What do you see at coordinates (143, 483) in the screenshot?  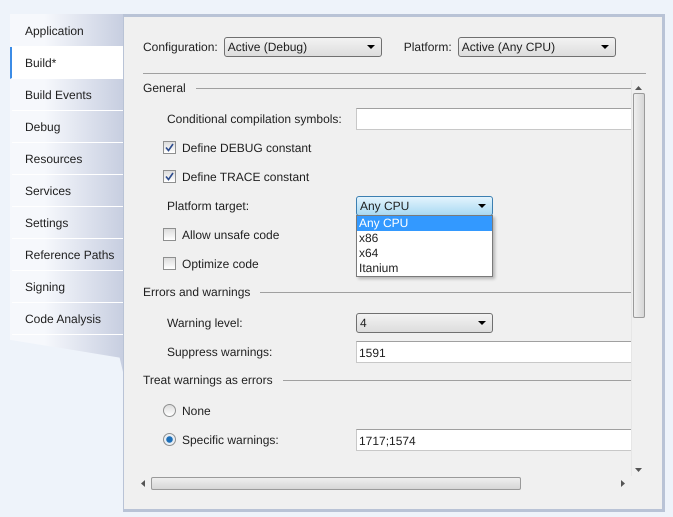 I see `left-arrow-icon` at bounding box center [143, 483].